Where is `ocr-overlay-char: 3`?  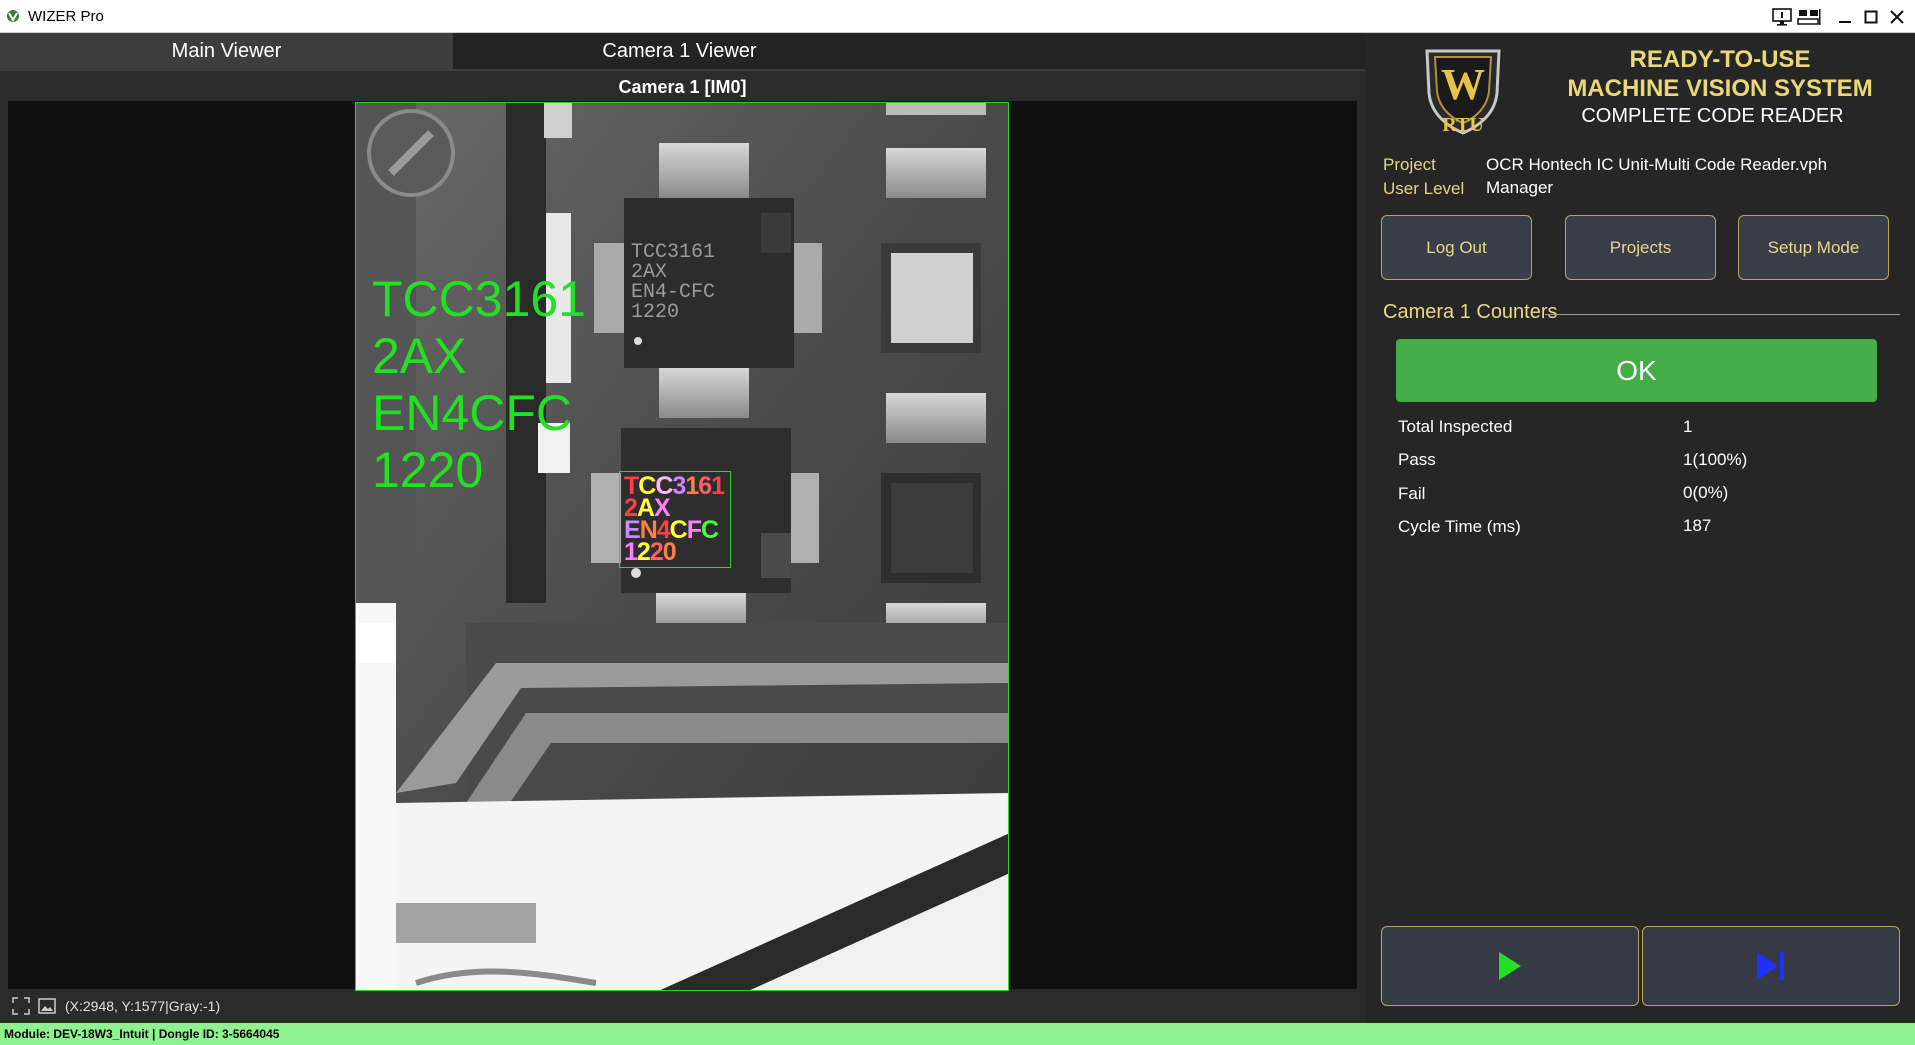
ocr-overlay-char: 3 is located at coordinates (679, 486).